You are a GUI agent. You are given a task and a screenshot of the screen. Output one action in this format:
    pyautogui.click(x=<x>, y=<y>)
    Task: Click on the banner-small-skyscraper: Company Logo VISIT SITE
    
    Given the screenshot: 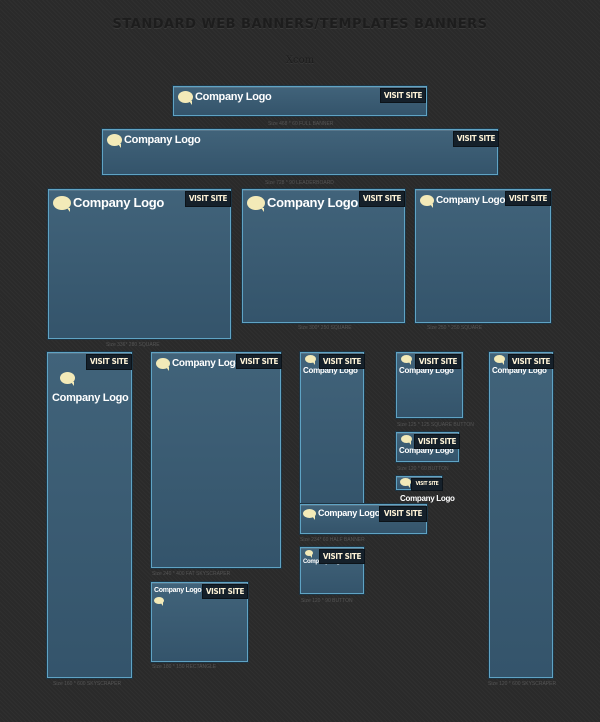 What is the action you would take?
    pyautogui.click(x=332, y=431)
    